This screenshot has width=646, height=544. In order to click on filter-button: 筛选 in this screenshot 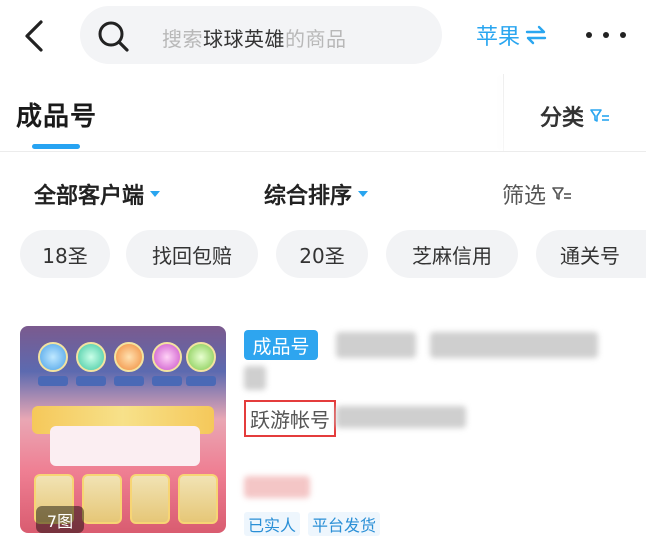, I will do `click(537, 194)`.